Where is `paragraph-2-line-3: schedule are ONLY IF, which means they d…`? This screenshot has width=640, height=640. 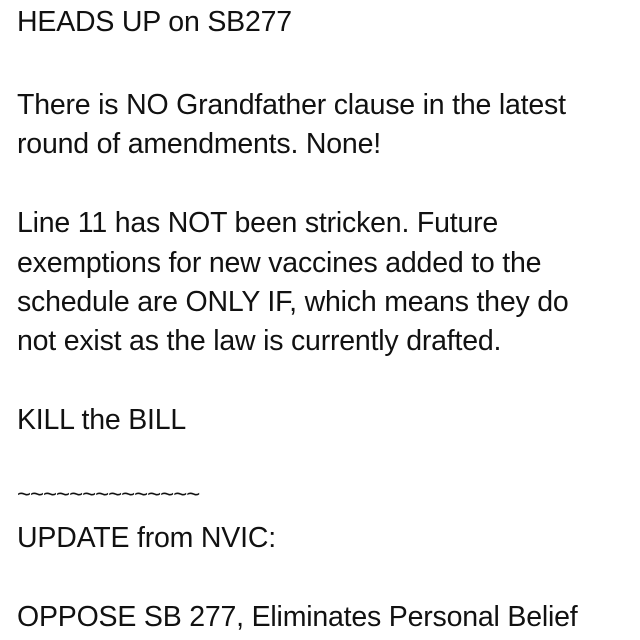 paragraph-2-line-3: schedule are ONLY IF, which means they d… is located at coordinates (293, 302).